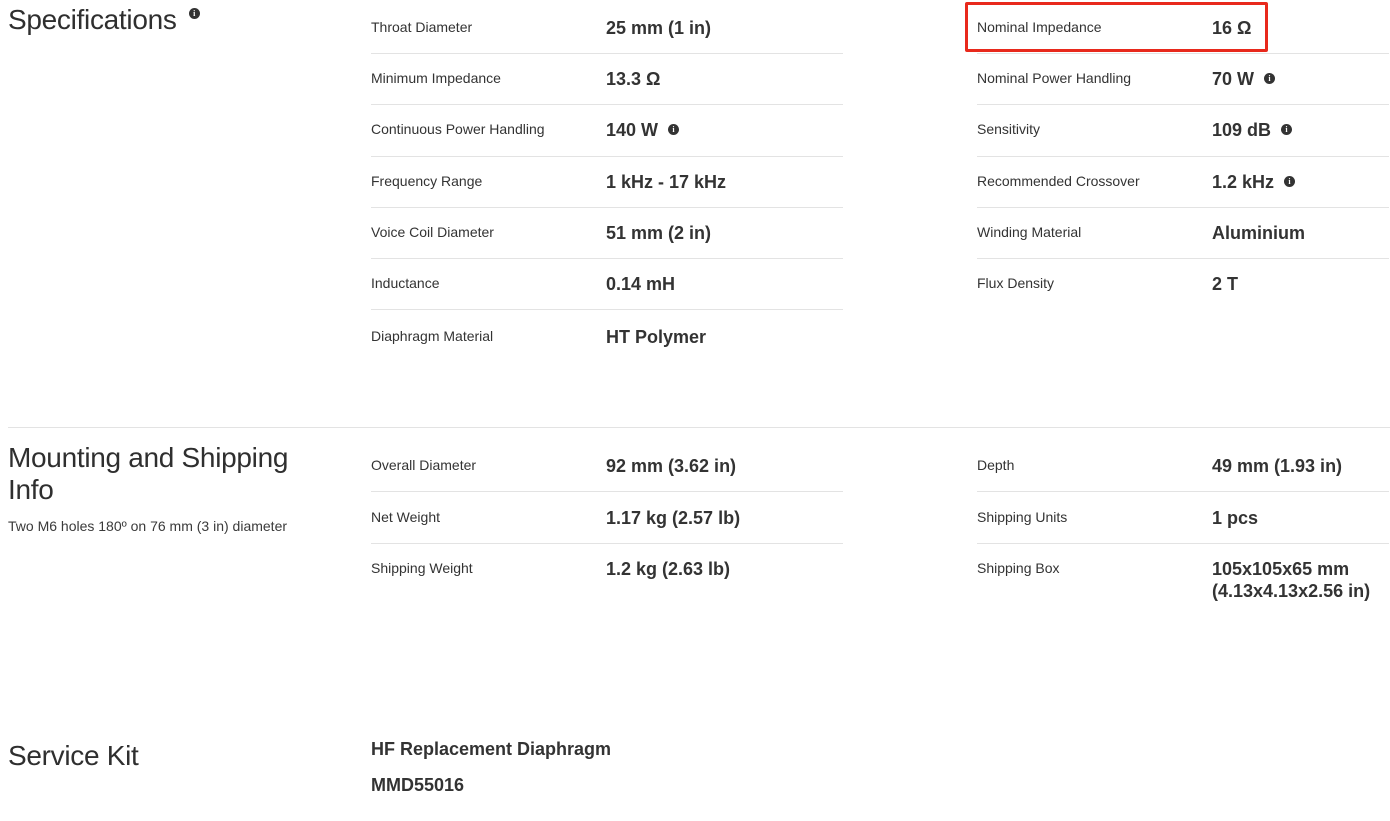  What do you see at coordinates (73, 755) in the screenshot?
I see `service-kit-title: Service Kit` at bounding box center [73, 755].